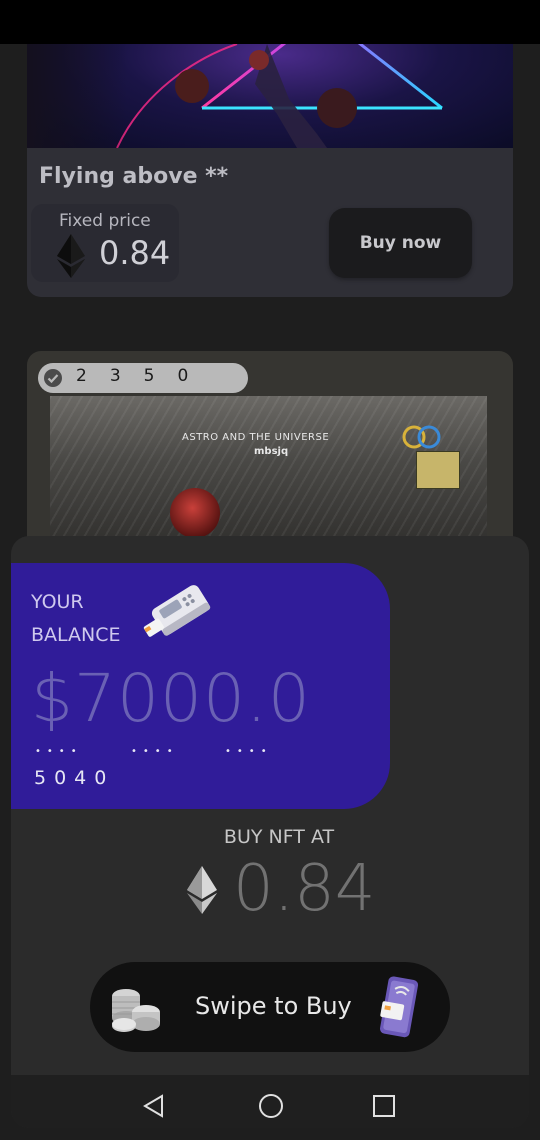 The height and width of the screenshot is (1140, 540). What do you see at coordinates (270, 96) in the screenshot?
I see `nft-image` at bounding box center [270, 96].